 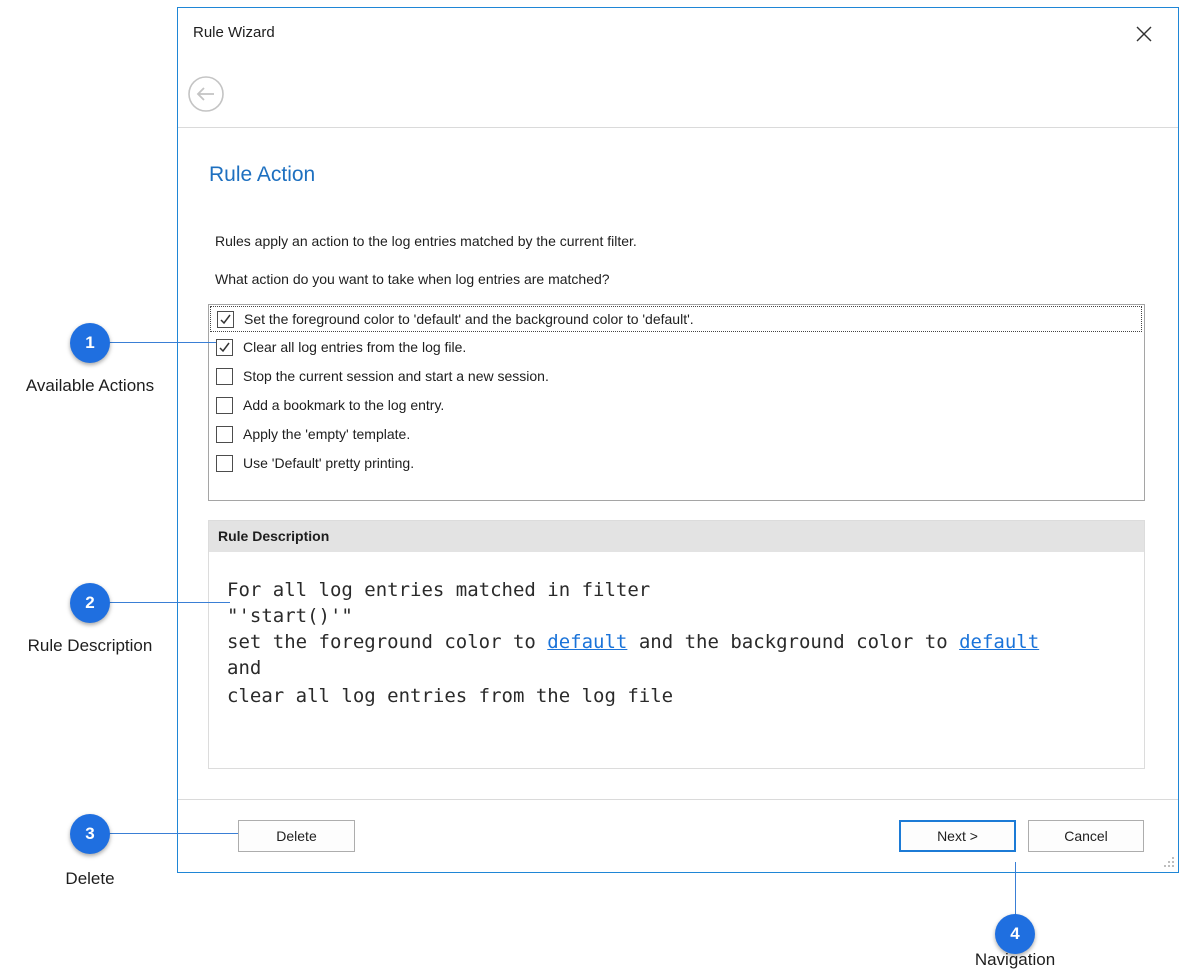 I want to click on callout-badge-1: 1, so click(x=90, y=343).